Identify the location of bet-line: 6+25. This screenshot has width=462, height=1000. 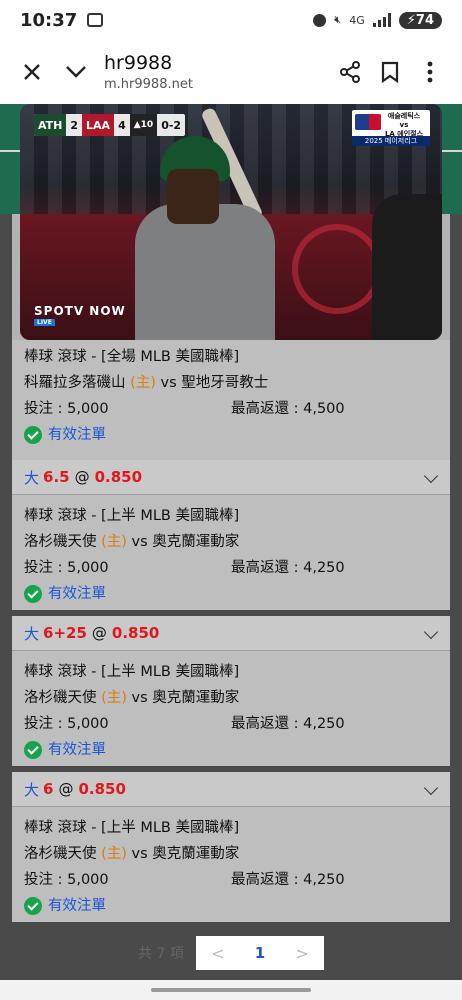
(65, 633).